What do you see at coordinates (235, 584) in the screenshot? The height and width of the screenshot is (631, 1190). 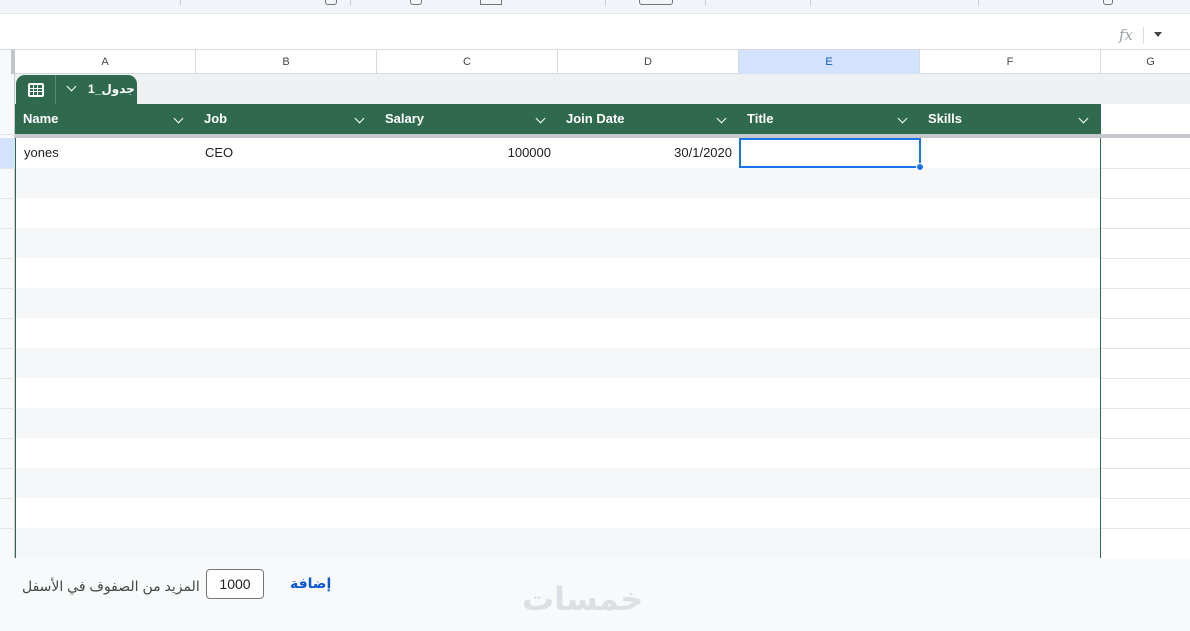 I see `row-count-input` at bounding box center [235, 584].